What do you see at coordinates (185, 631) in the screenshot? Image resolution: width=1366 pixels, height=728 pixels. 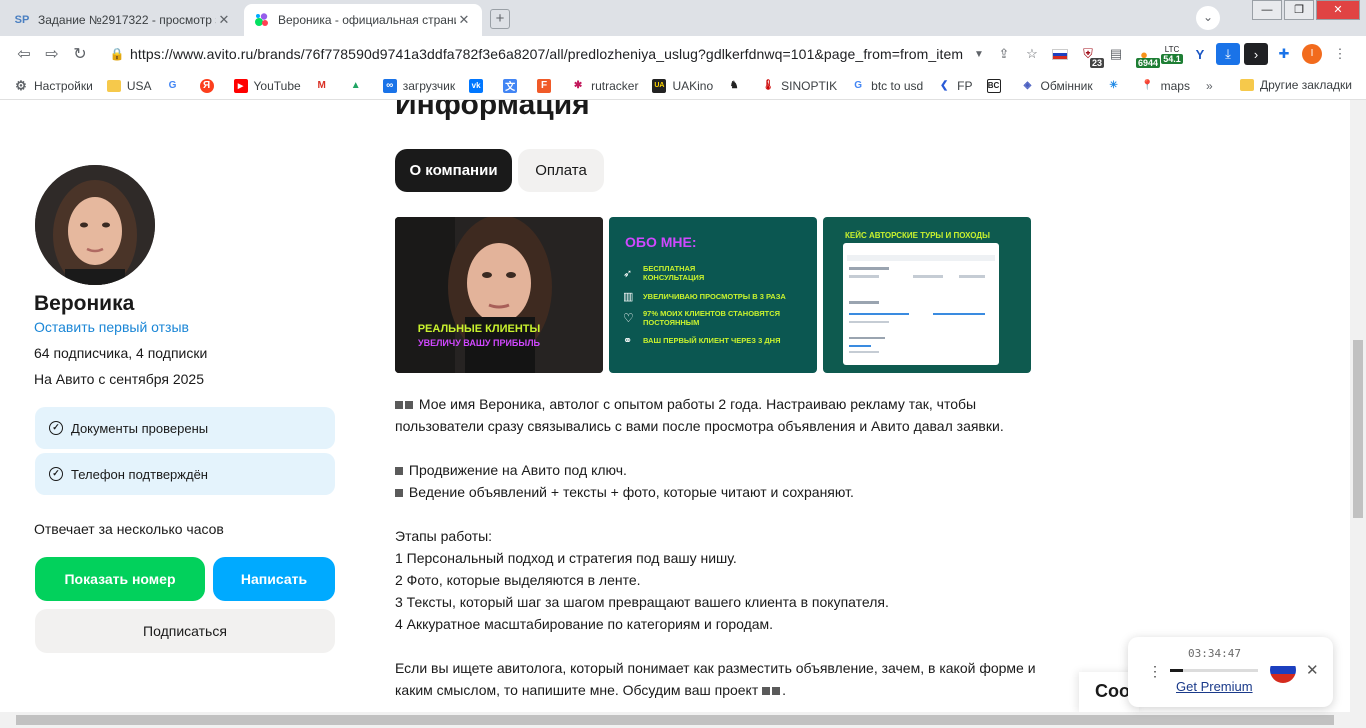 I see `subscribe-button: Подписаться` at bounding box center [185, 631].